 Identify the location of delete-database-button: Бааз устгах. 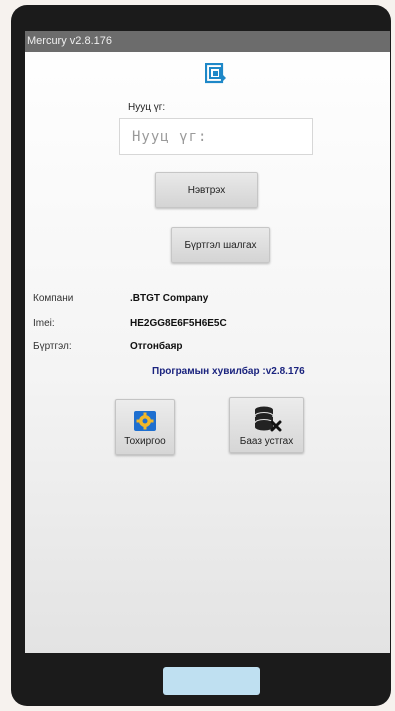
(266, 425).